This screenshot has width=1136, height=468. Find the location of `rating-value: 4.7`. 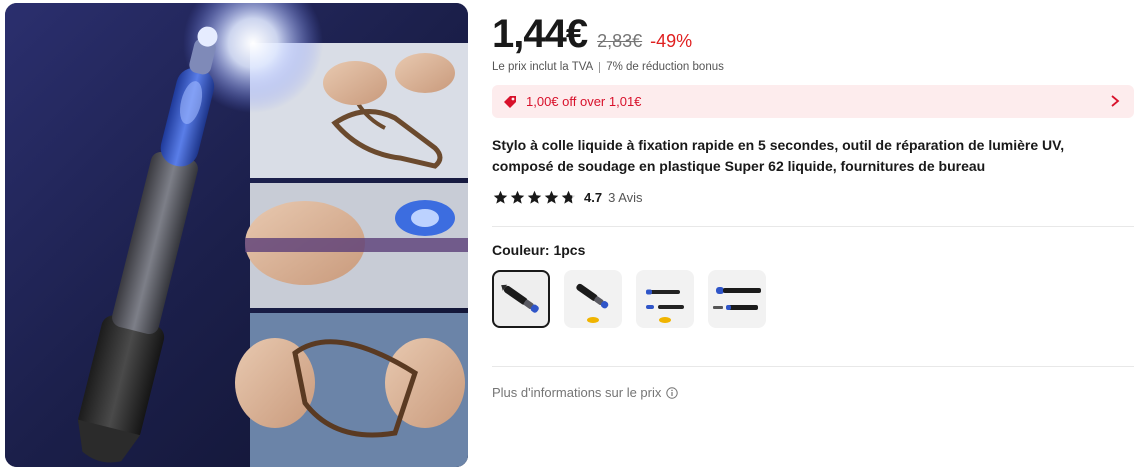

rating-value: 4.7 is located at coordinates (593, 197).